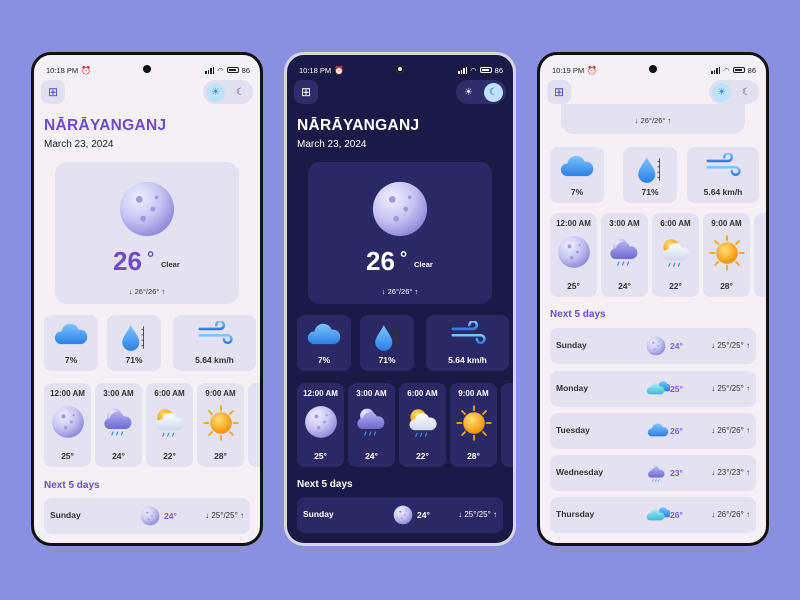 The height and width of the screenshot is (600, 800). I want to click on day-row: Tuesday 26° ↓ 26°/26° ↑, so click(653, 431).